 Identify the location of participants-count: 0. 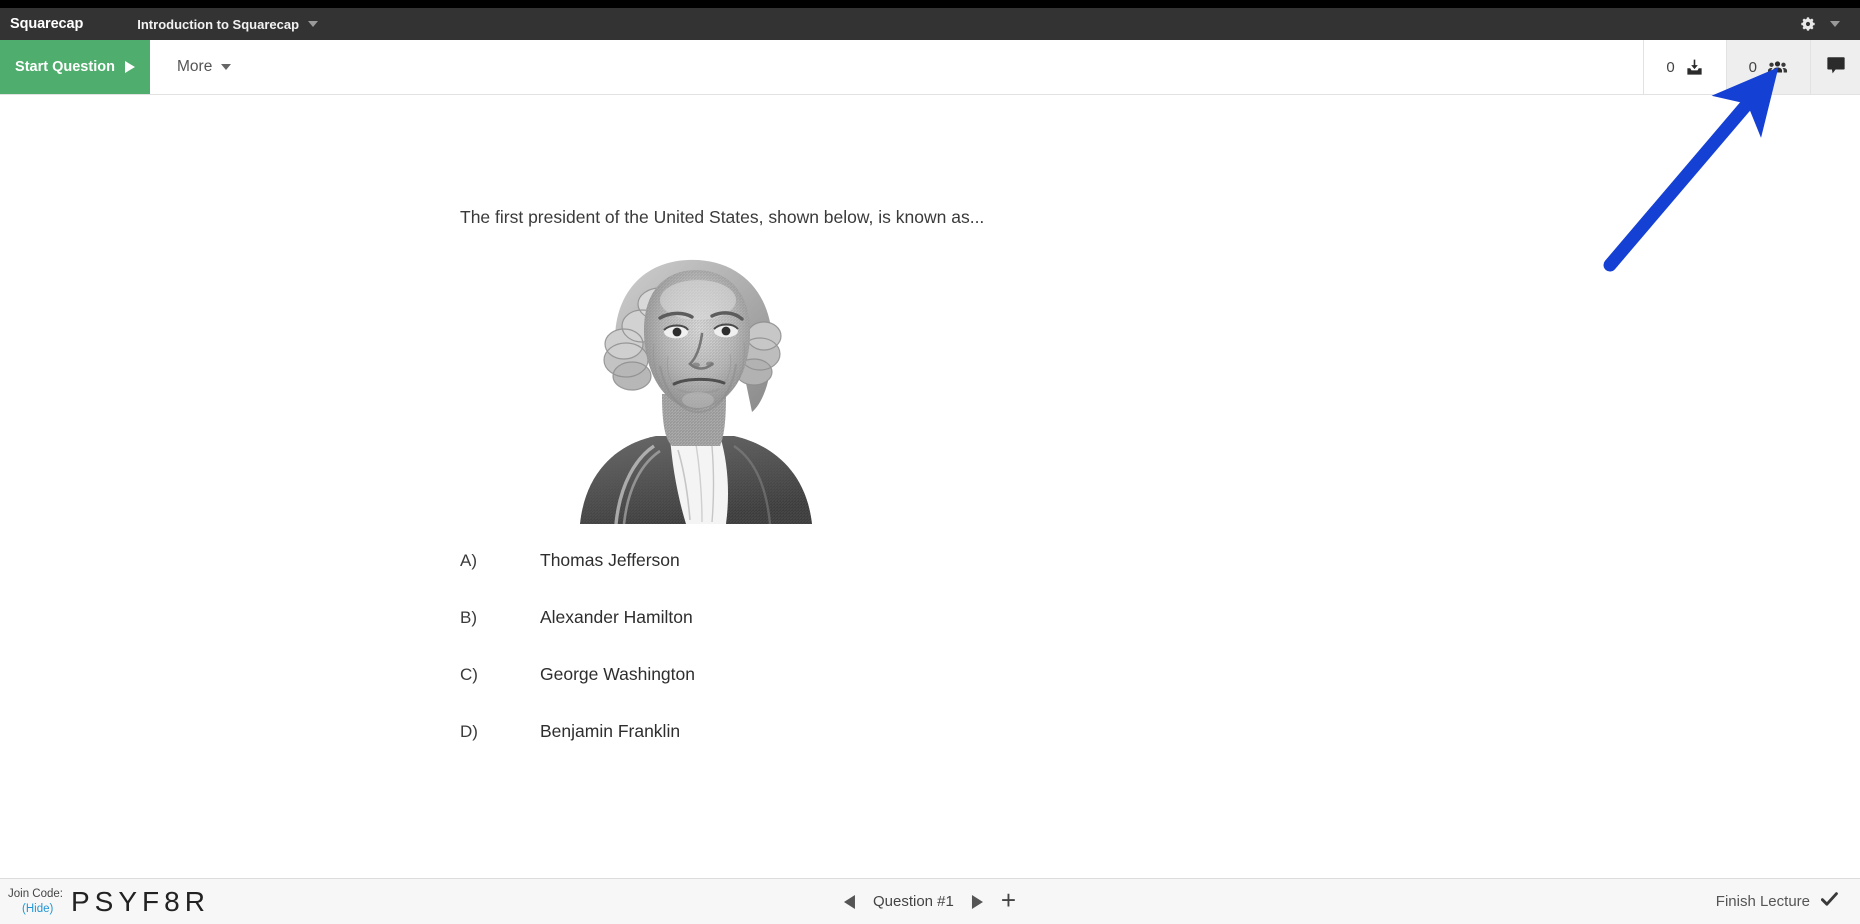
(1752, 67).